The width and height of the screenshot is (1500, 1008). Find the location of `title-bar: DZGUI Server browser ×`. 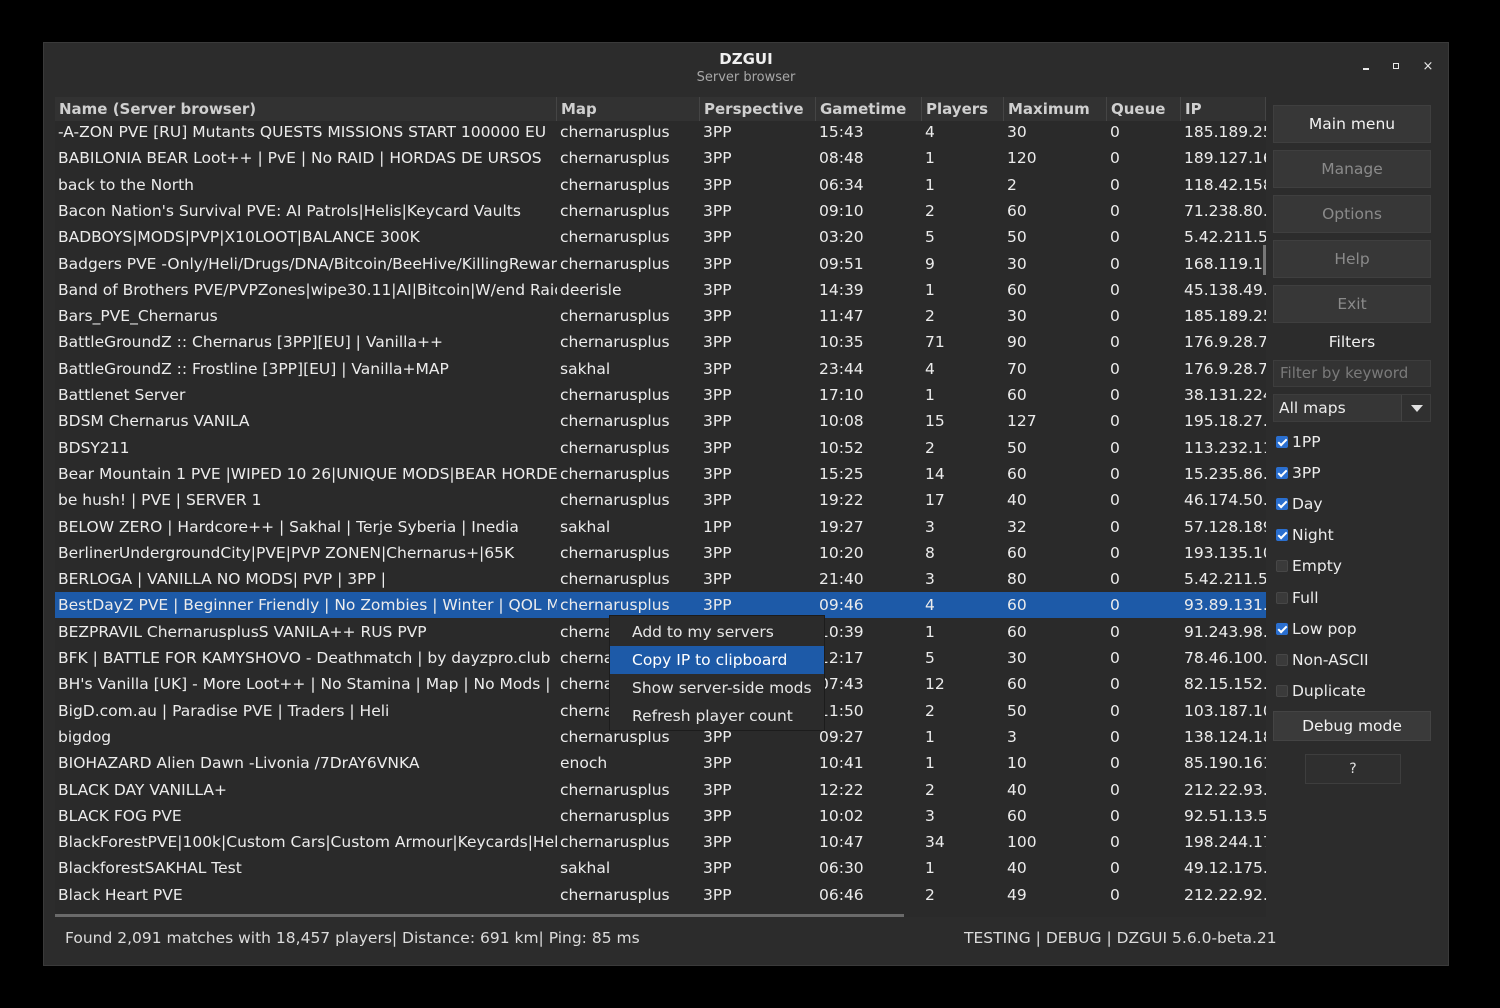

title-bar: DZGUI Server browser × is located at coordinates (746, 67).